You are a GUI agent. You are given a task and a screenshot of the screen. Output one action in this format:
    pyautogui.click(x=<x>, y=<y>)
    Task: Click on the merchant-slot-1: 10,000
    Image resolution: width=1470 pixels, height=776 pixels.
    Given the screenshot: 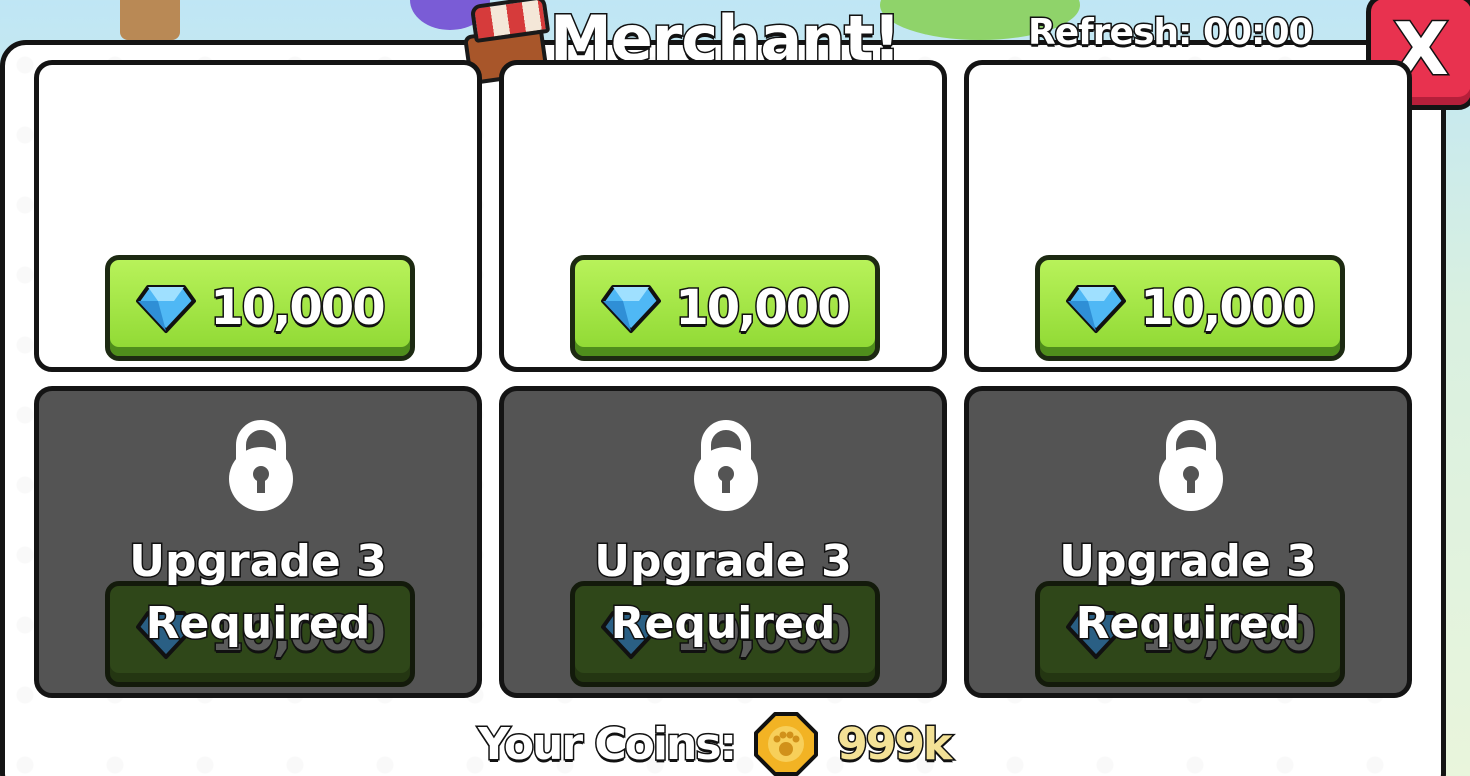 What is the action you would take?
    pyautogui.click(x=258, y=216)
    